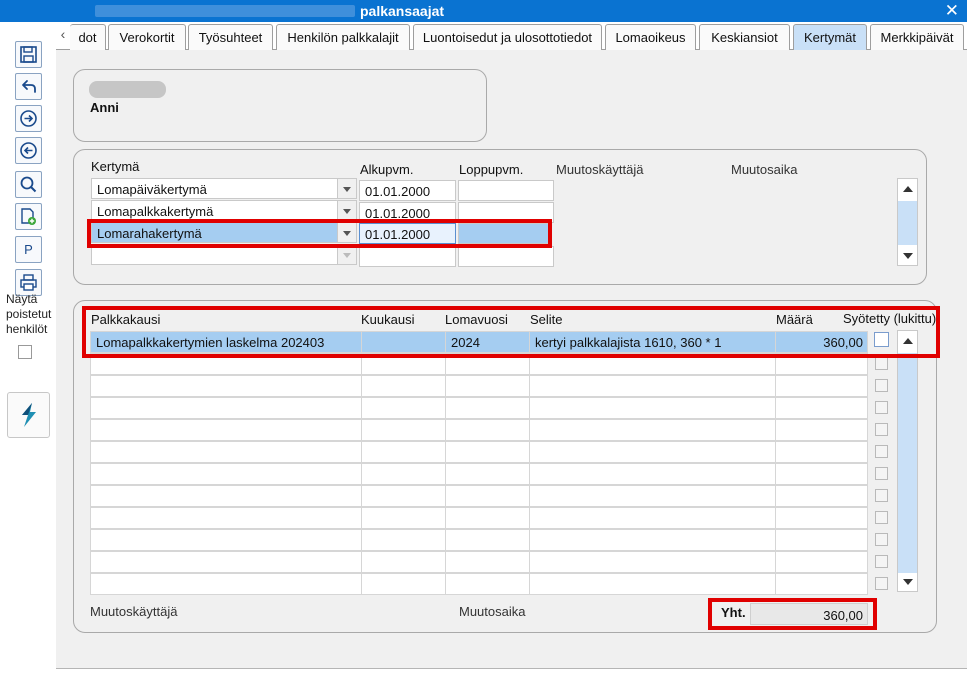 The height and width of the screenshot is (678, 967). Describe the element at coordinates (230, 37) in the screenshot. I see `tab-tyosuhteet: Työsuhteet` at that location.